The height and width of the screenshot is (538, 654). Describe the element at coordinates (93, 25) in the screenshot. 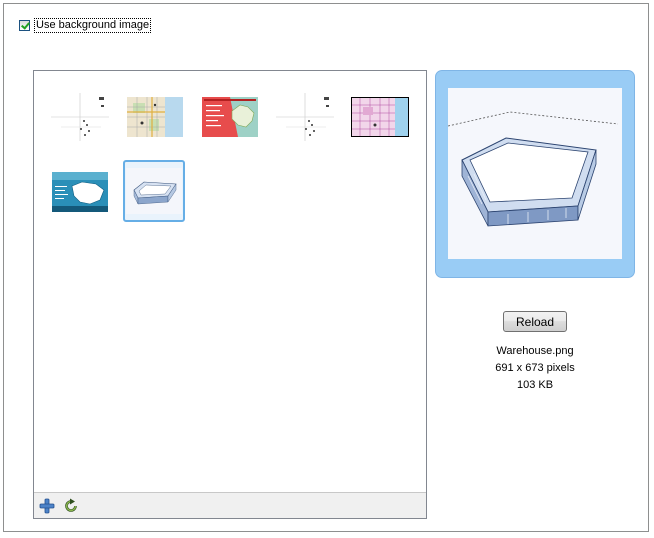

I see `use-background-image-label: Use background image` at that location.